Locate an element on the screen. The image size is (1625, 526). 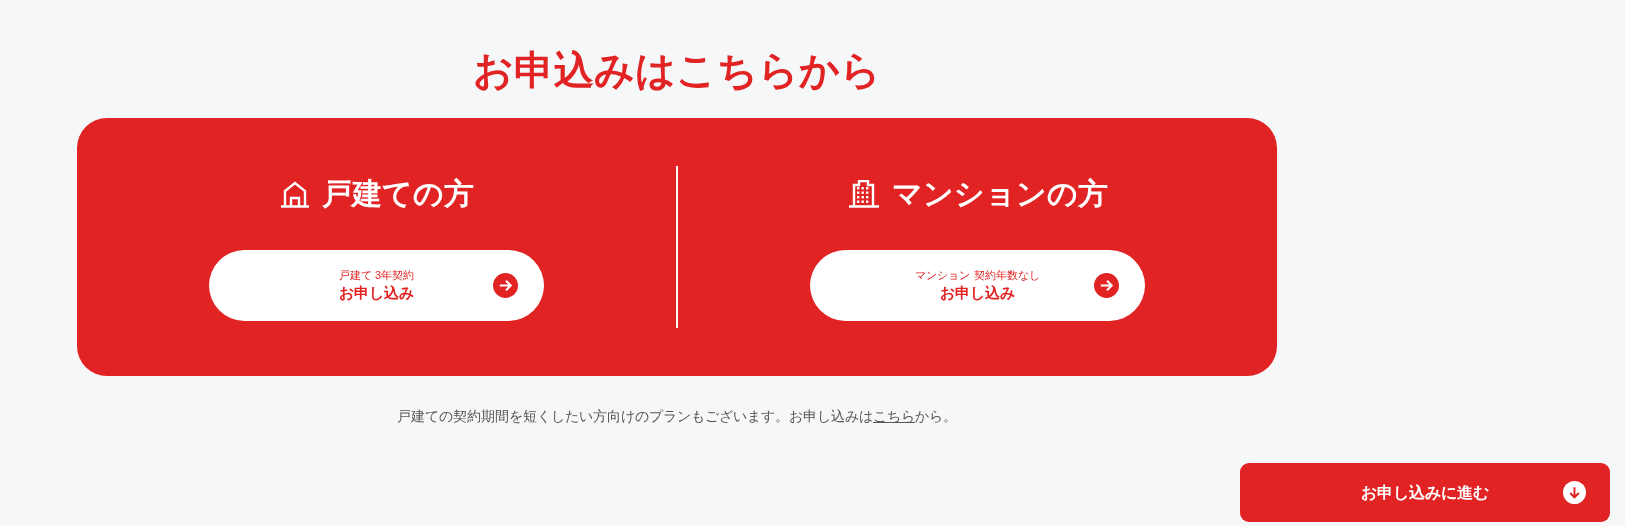
house-icon is located at coordinates (294, 193).